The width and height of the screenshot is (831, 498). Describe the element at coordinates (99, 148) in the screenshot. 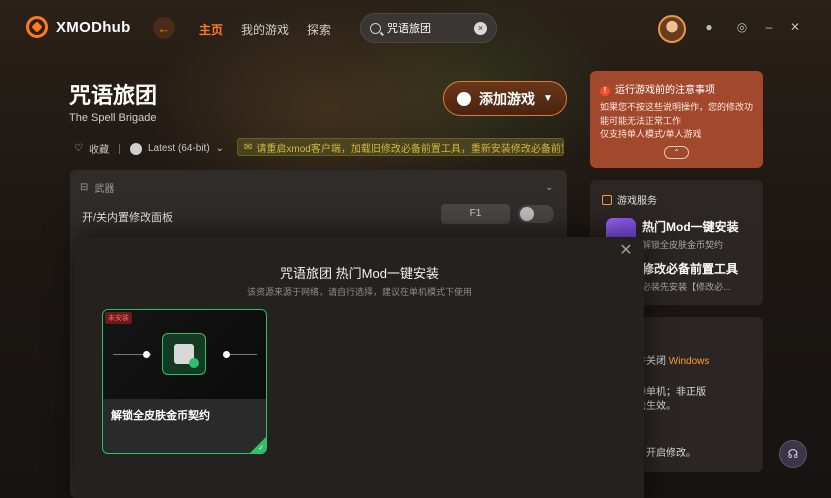

I see `favorite-label: 收藏` at that location.